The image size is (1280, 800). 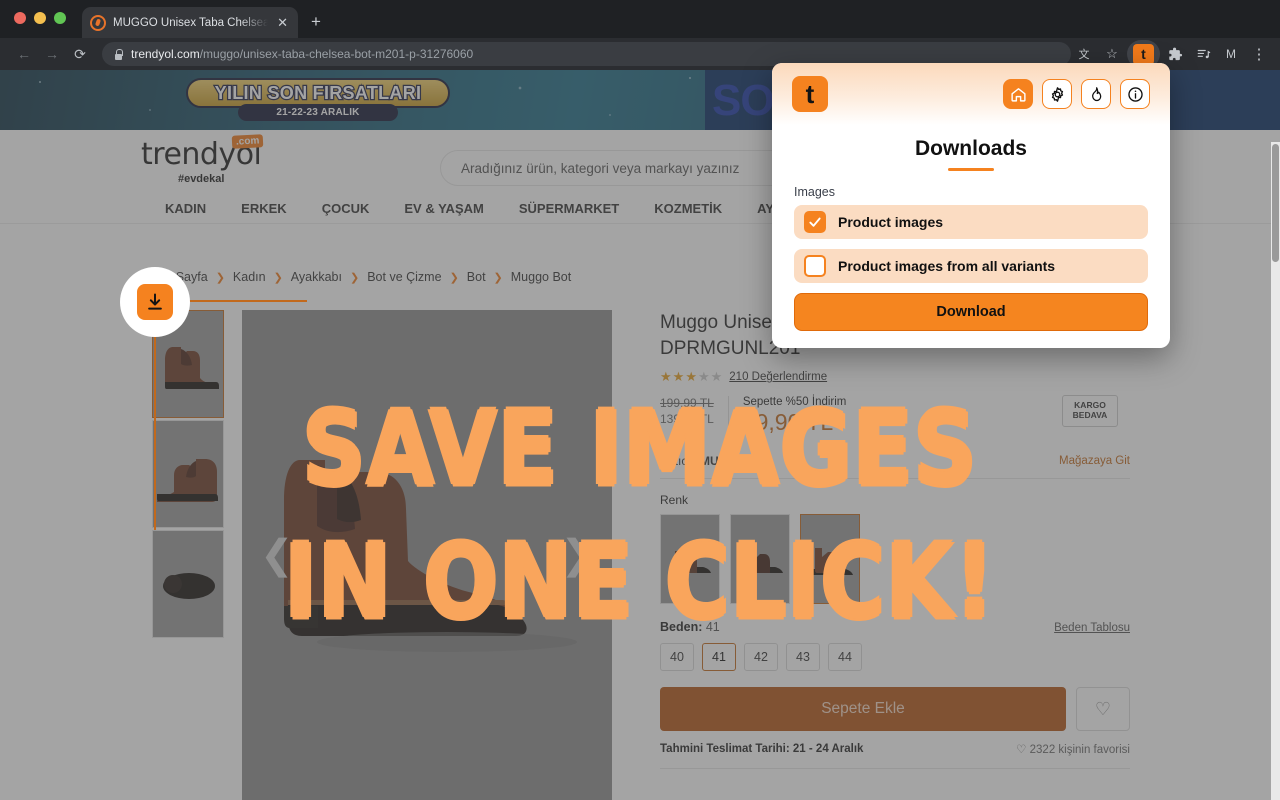 What do you see at coordinates (24, 54) in the screenshot?
I see `back-icon: ←` at bounding box center [24, 54].